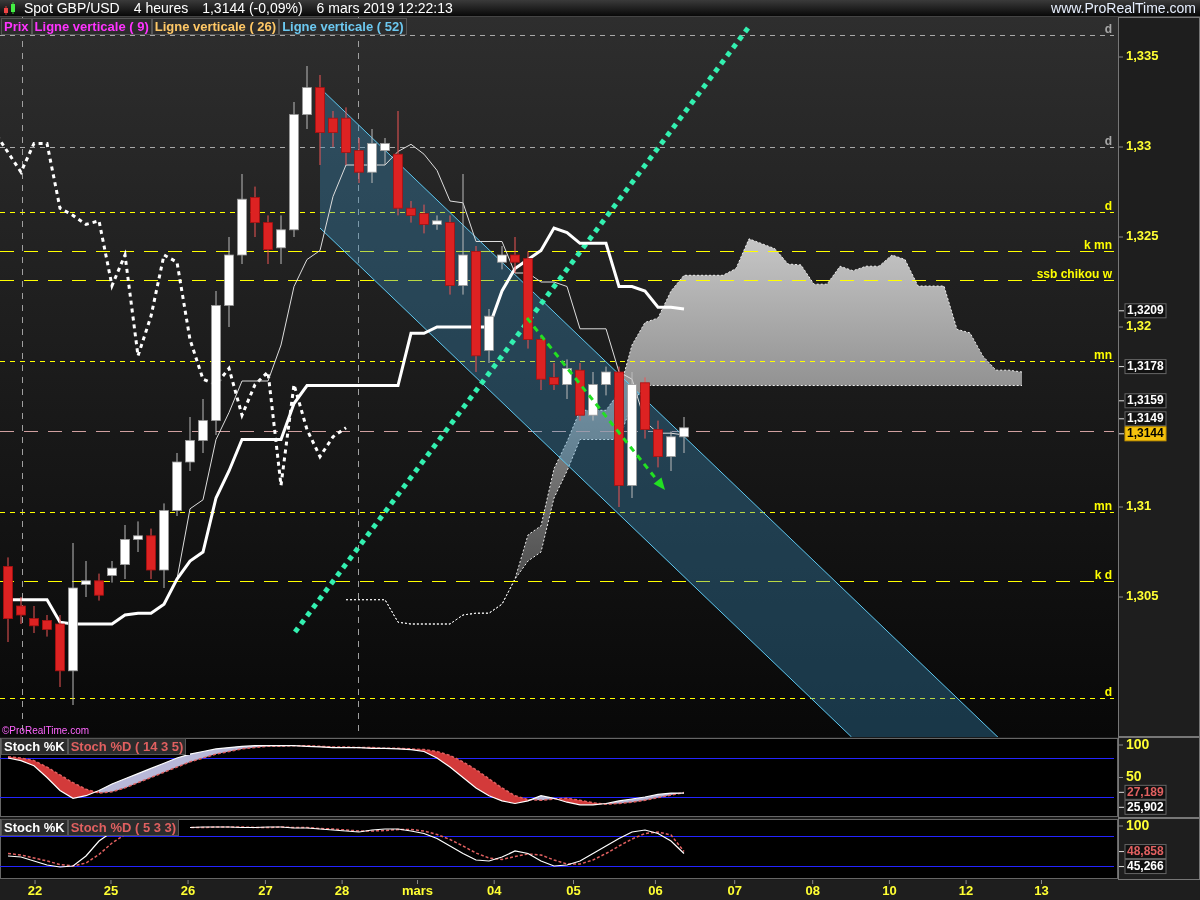 Image resolution: width=1200 pixels, height=900 pixels. Describe the element at coordinates (127, 746) in the screenshot. I see `indicator-legend: Stoch %D ( 14 3 5)` at that location.